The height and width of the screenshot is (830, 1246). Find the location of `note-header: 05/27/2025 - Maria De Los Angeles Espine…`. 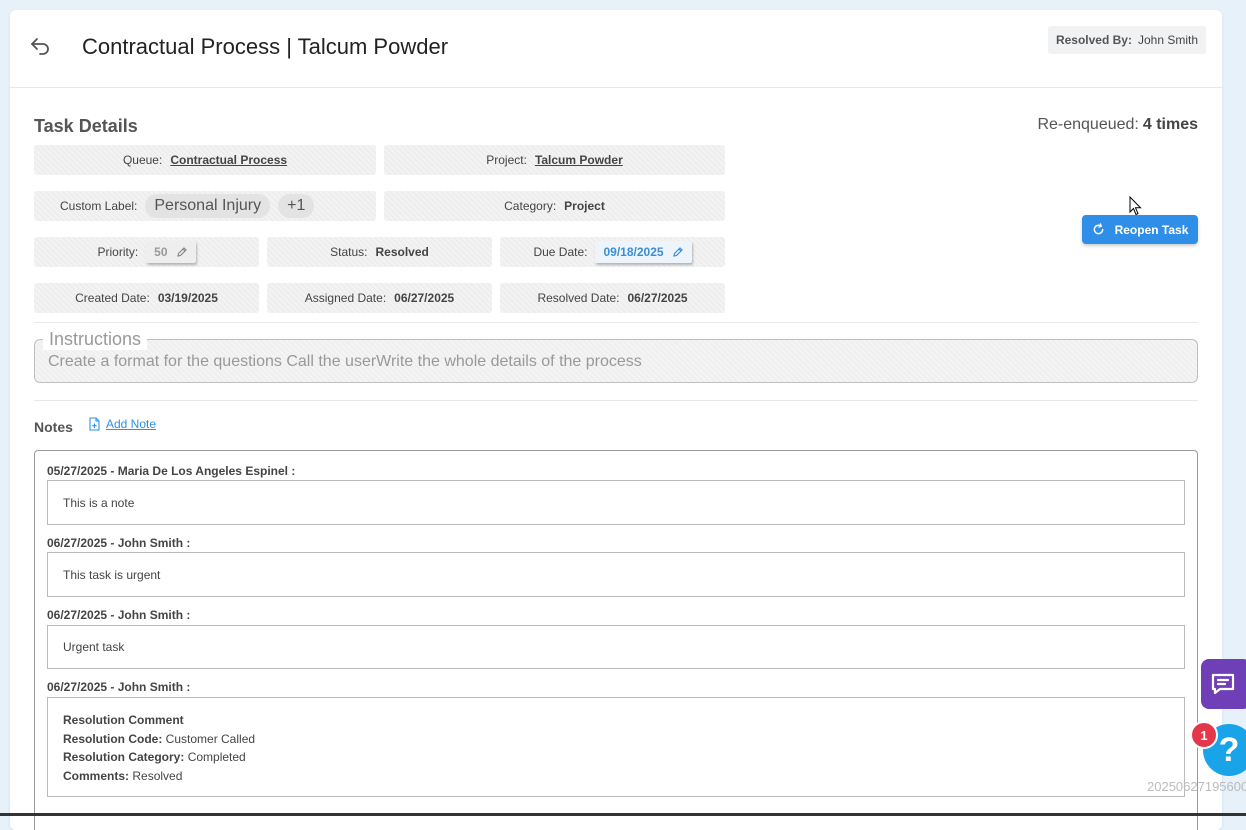

note-header: 05/27/2025 - Maria De Los Angeles Espine… is located at coordinates (171, 471).